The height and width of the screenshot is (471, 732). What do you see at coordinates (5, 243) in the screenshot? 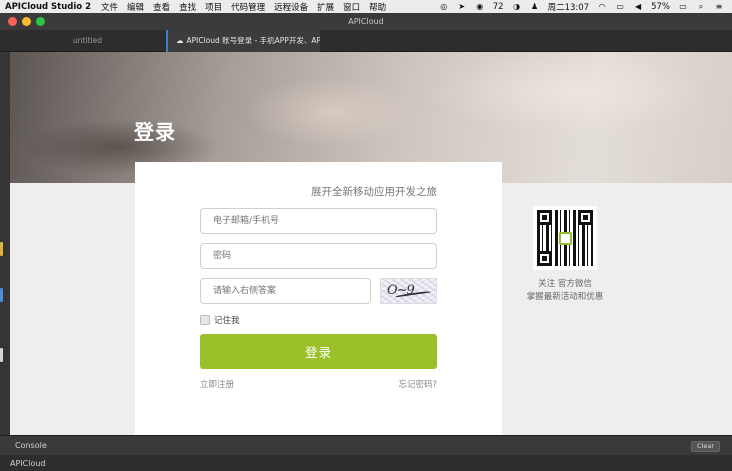
I see `dock-edge` at bounding box center [5, 243].